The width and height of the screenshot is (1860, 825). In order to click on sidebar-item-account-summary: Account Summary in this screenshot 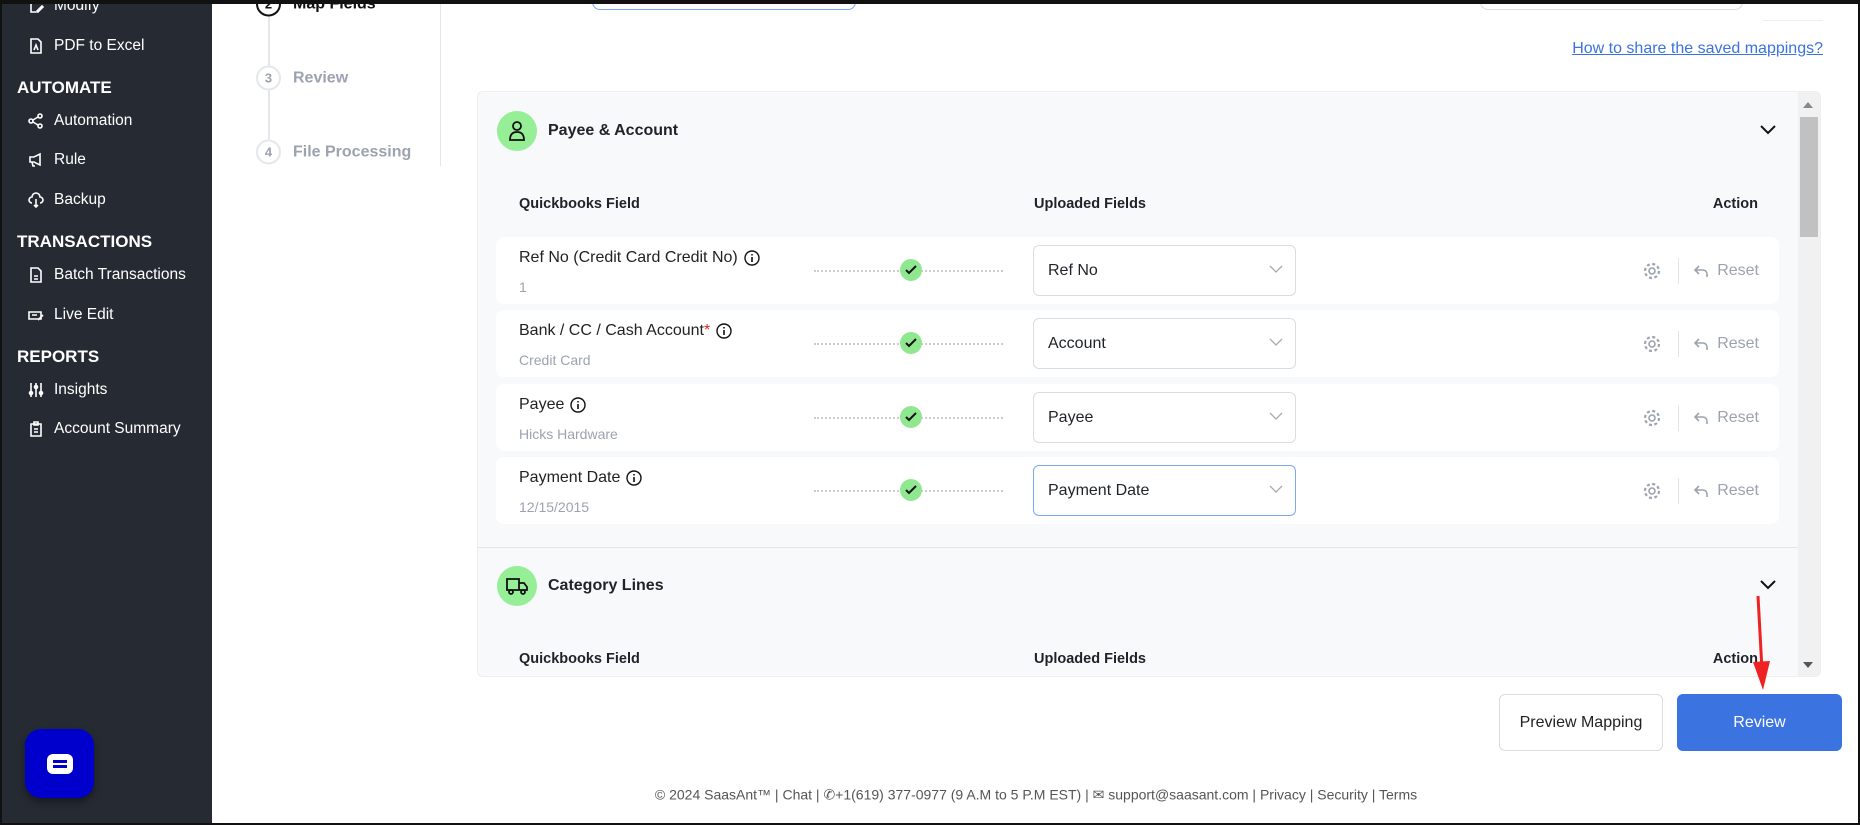, I will do `click(104, 429)`.